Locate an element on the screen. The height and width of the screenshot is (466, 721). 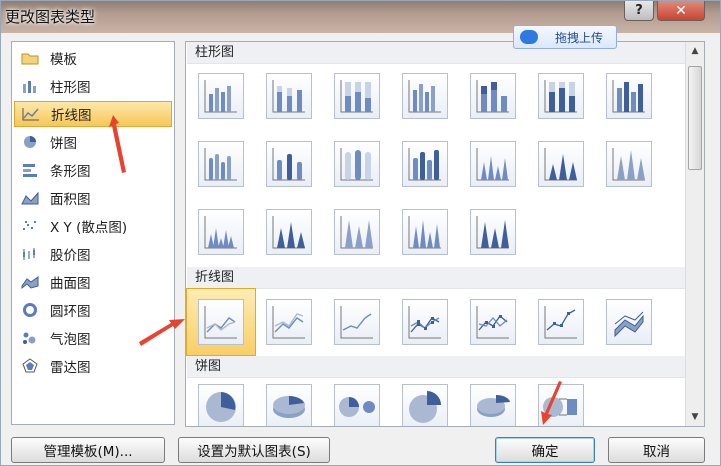
dialog-title: 更改图表类型 is located at coordinates (50, 17).